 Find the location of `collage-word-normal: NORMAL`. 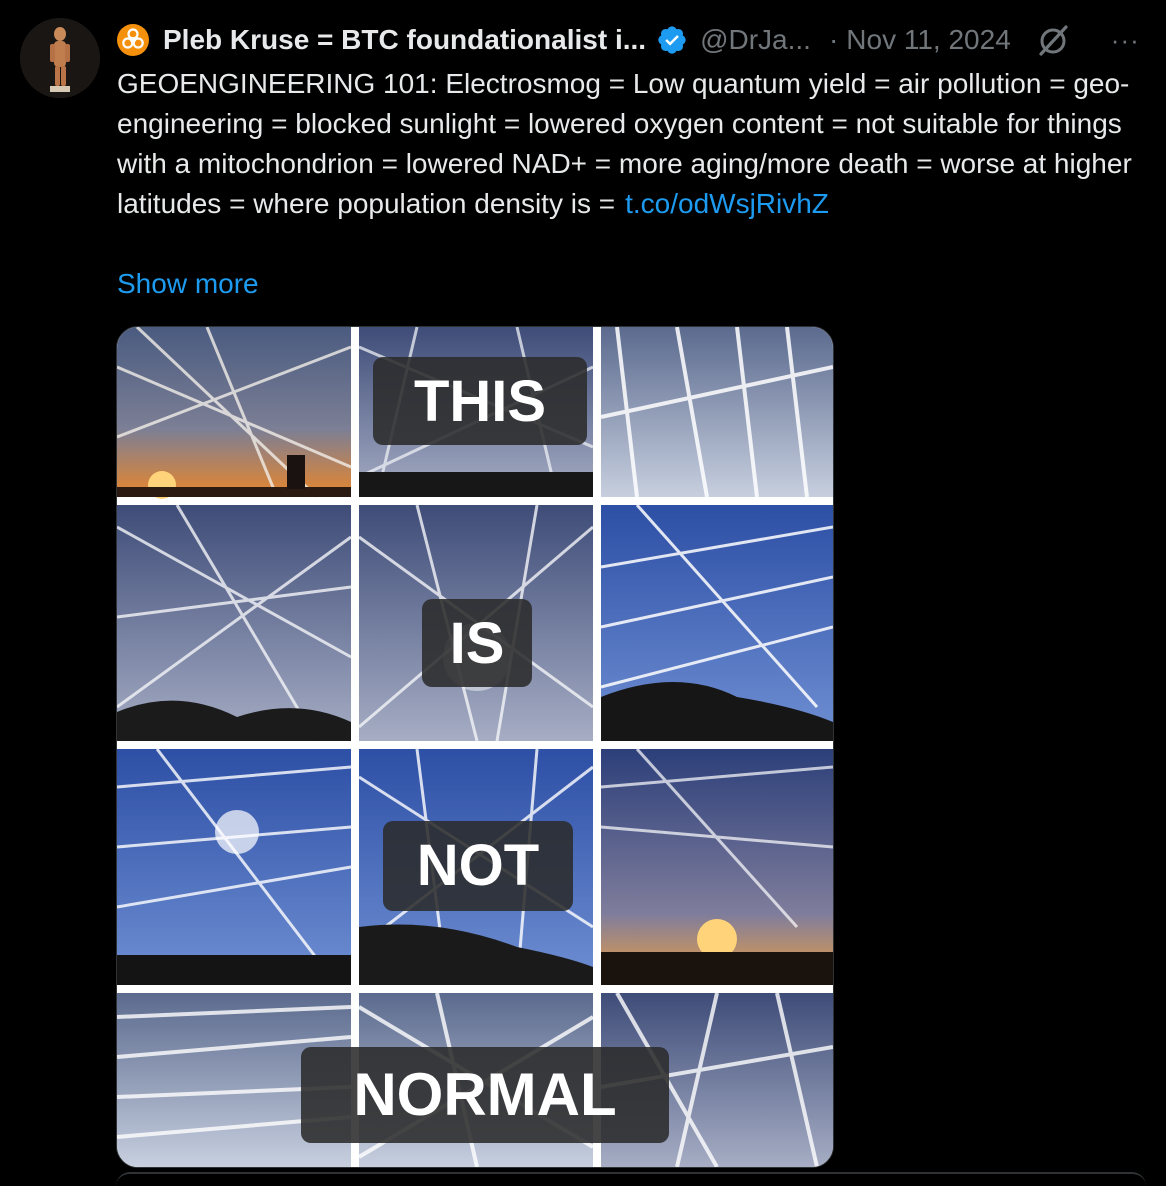

collage-word-normal: NORMAL is located at coordinates (485, 1095).